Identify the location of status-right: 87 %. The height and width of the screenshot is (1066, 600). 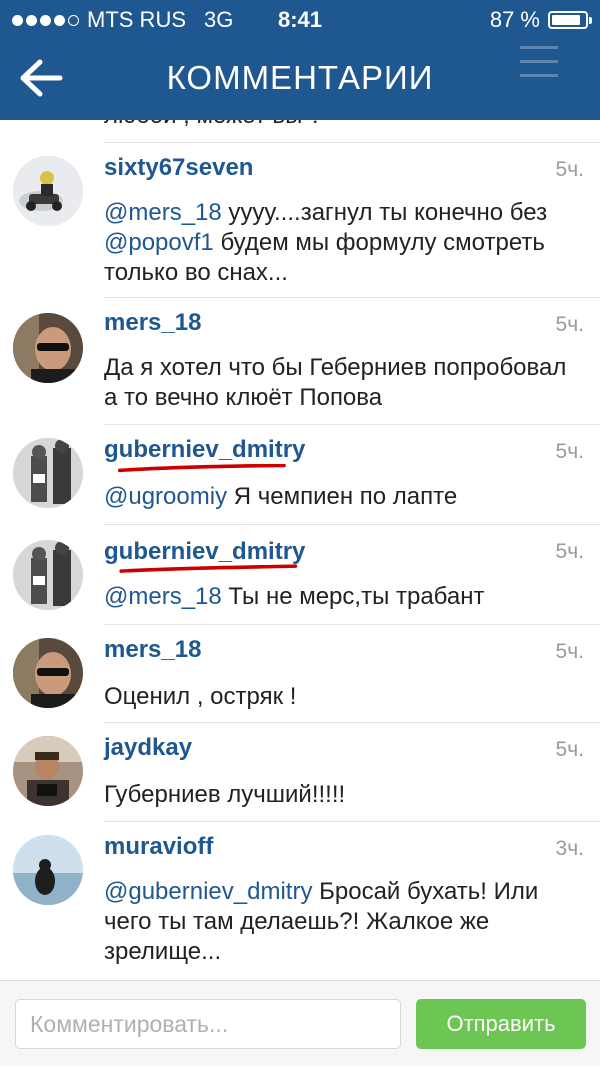
(540, 20).